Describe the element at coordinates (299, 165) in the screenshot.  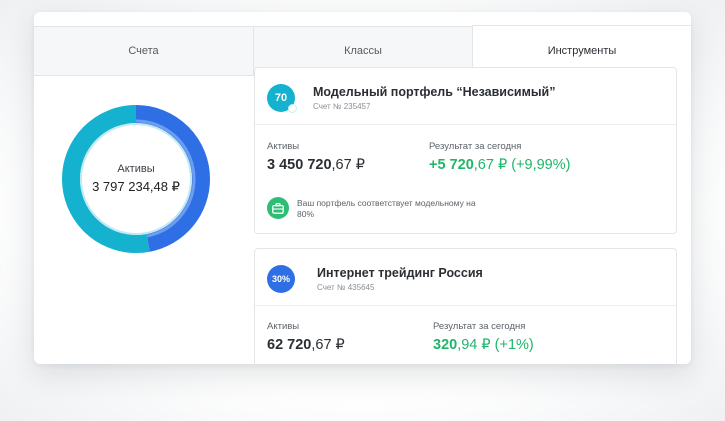
I see `assets-int: 3 450 720` at that location.